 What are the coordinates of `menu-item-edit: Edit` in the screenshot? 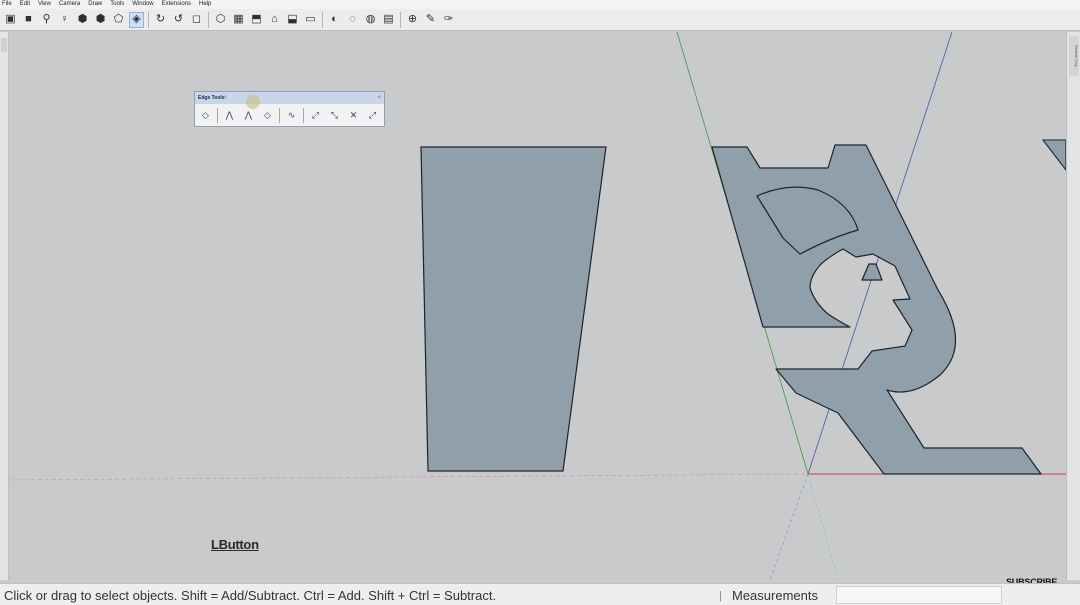 It's located at (25, 4).